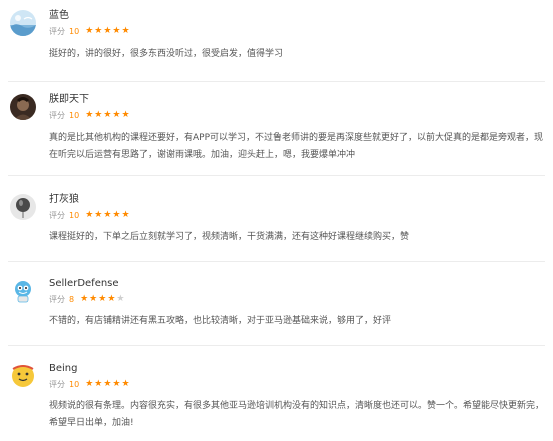 This screenshot has height=441, width=553. Describe the element at coordinates (84, 284) in the screenshot. I see `reviewer-name: SellerDefense` at that location.